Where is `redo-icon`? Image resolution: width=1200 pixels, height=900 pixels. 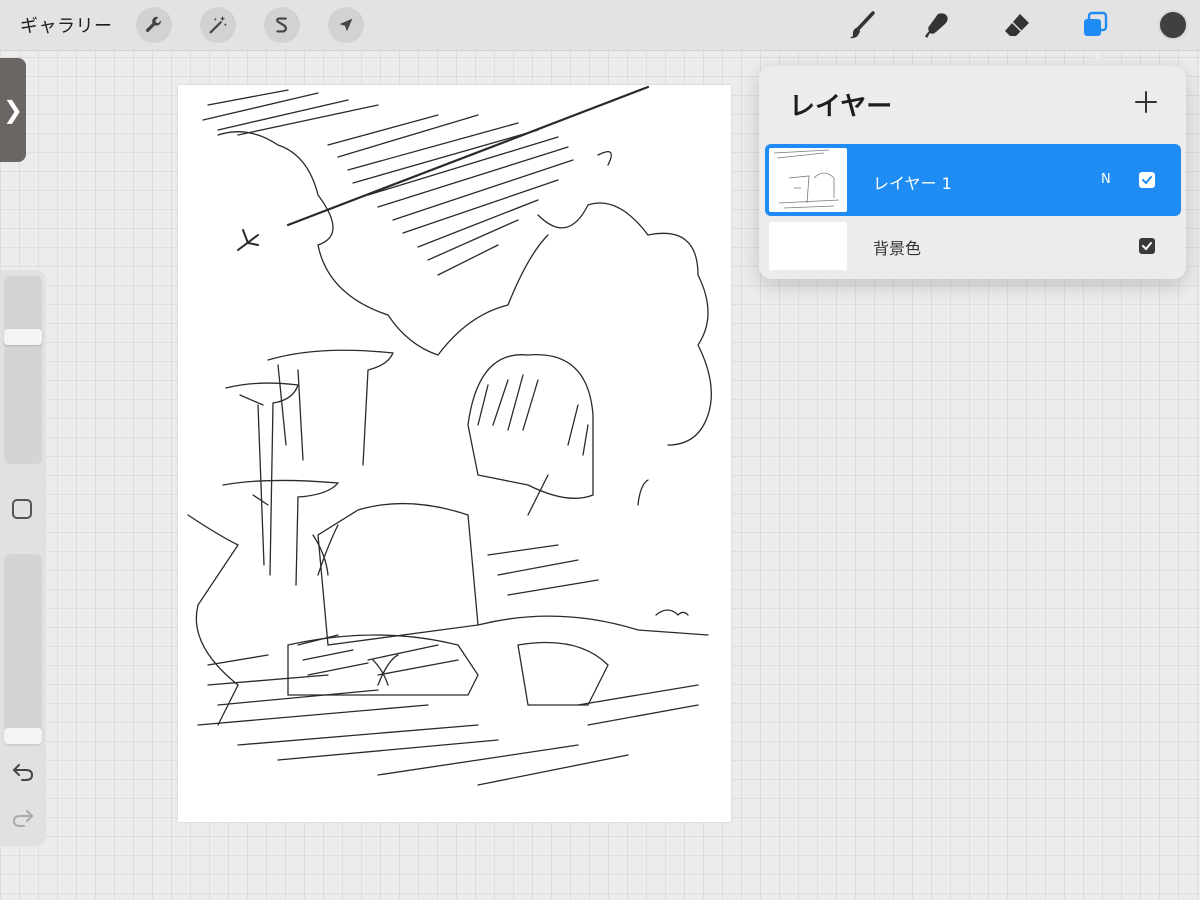
redo-icon is located at coordinates (23, 818).